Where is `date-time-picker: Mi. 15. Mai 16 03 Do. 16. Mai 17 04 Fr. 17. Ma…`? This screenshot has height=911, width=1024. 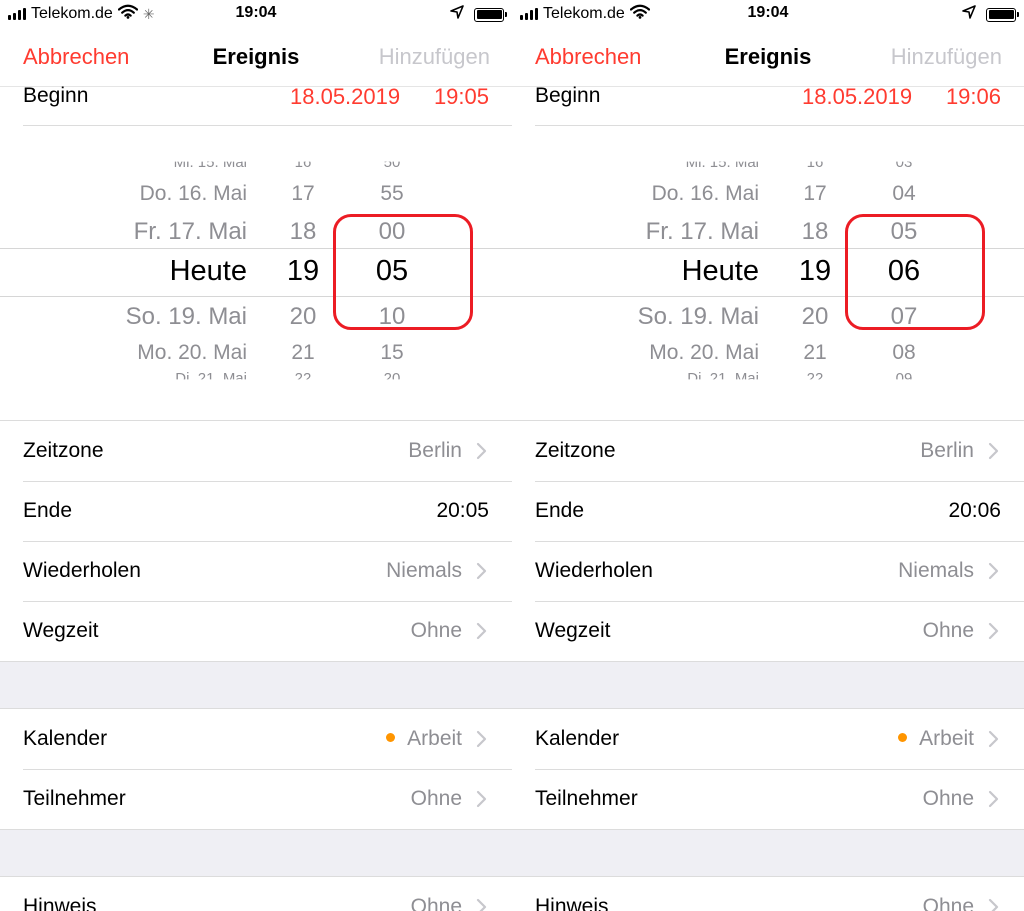 date-time-picker: Mi. 15. Mai 16 03 Do. 16. Mai 17 04 Fr. 17. Ma… is located at coordinates (768, 272).